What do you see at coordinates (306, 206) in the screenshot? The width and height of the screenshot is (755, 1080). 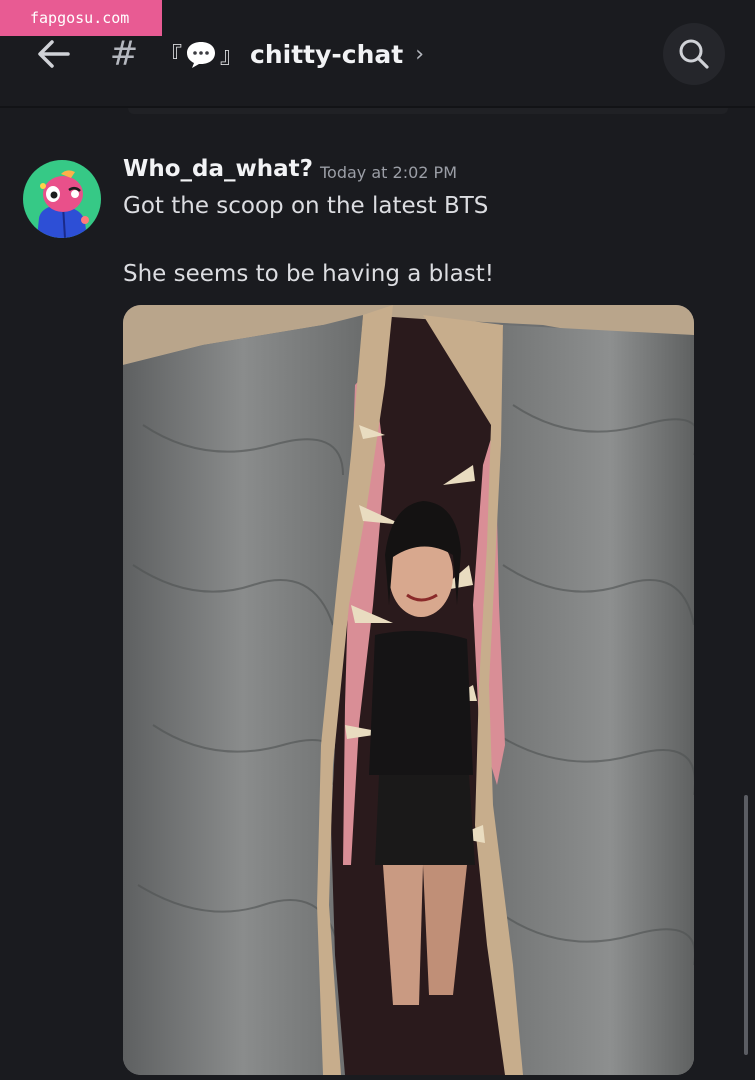 I see `message-text-line: Got the scoop on the latest BTS` at bounding box center [306, 206].